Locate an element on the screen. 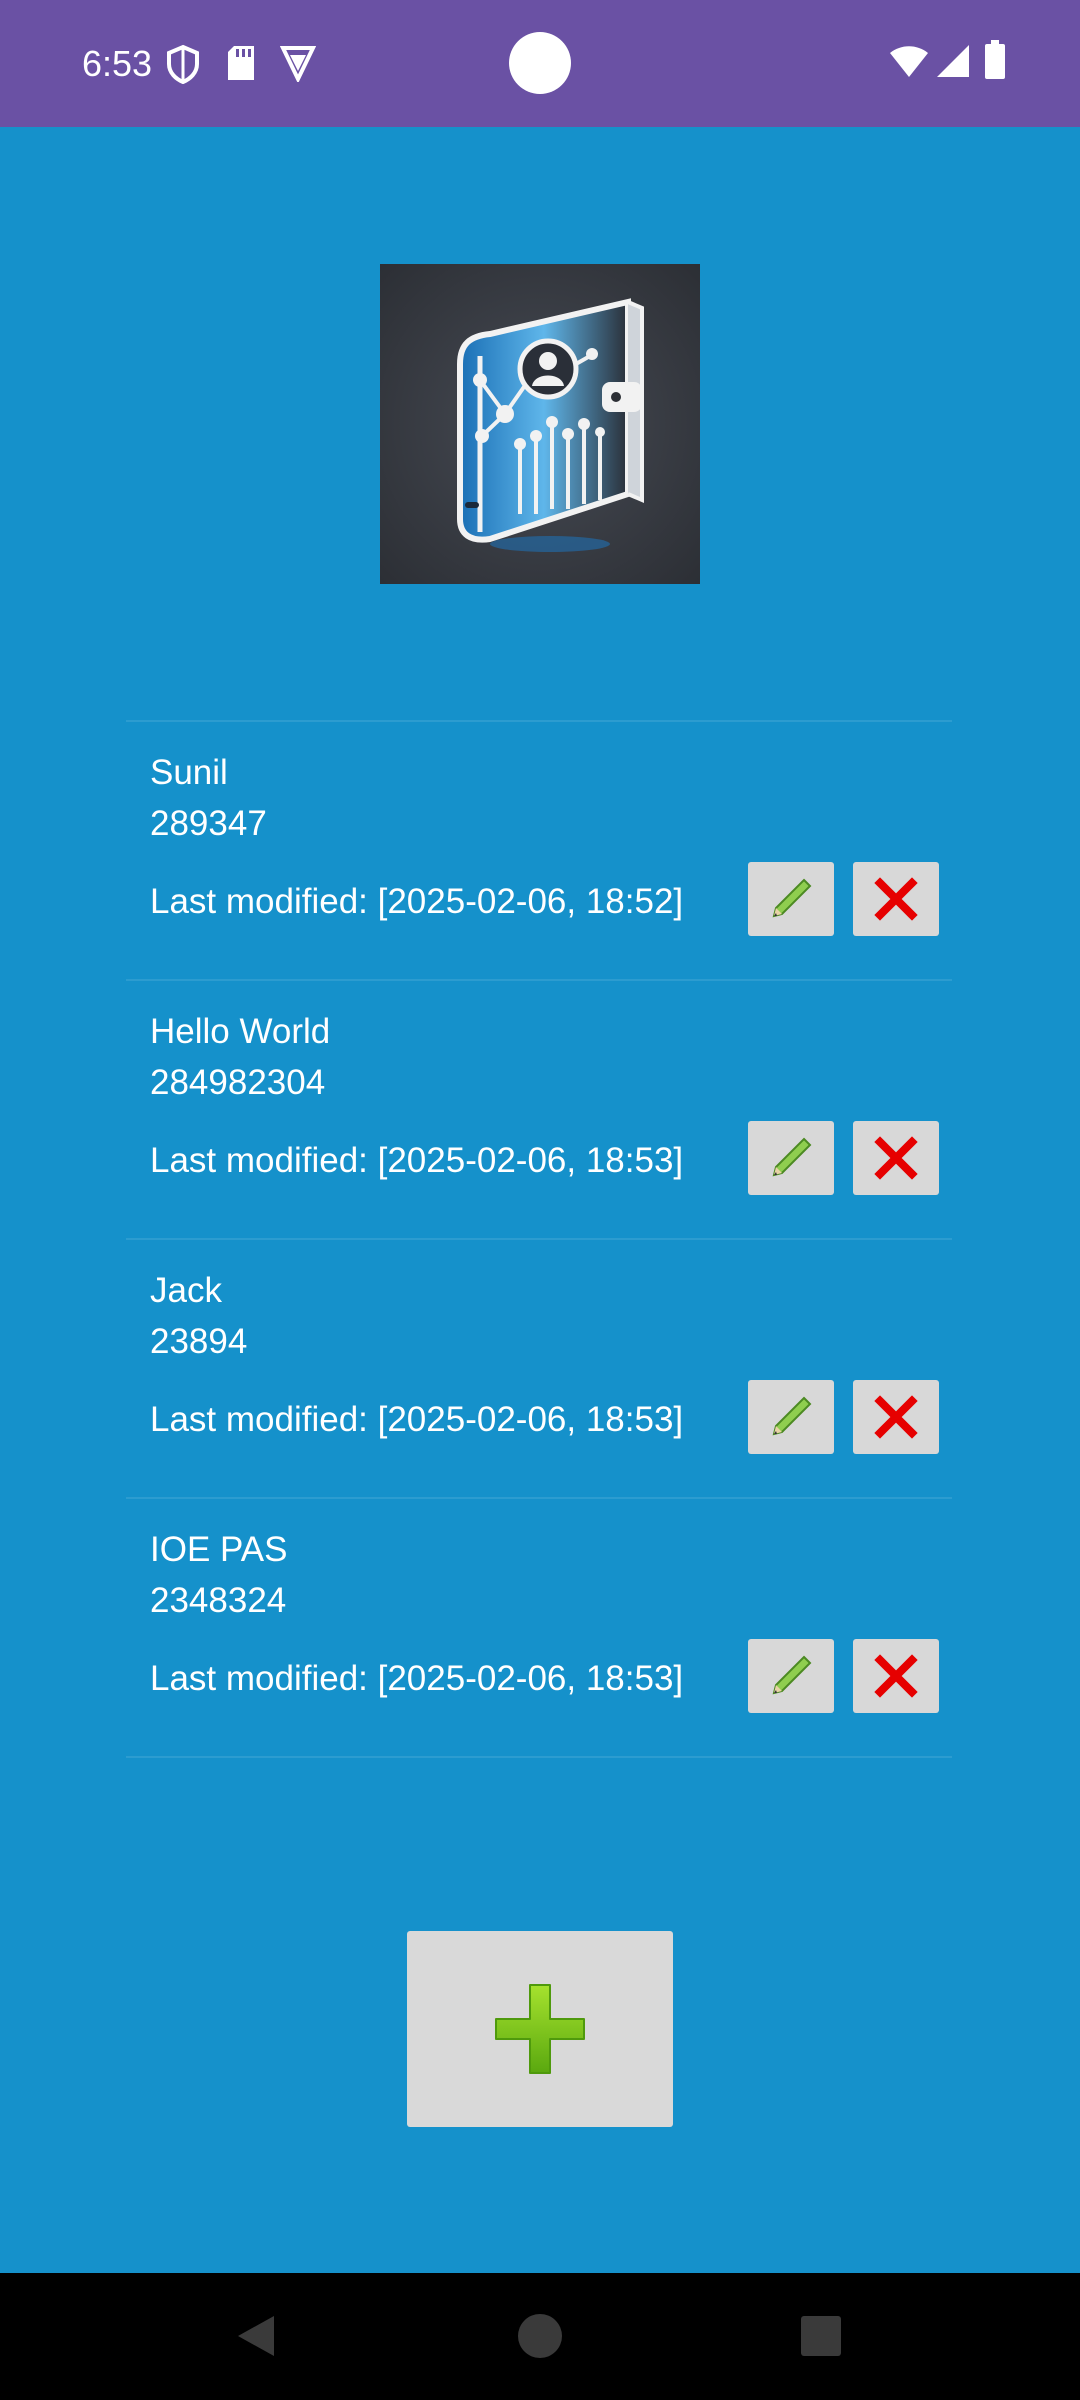  vpn-icon is located at coordinates (298, 65).